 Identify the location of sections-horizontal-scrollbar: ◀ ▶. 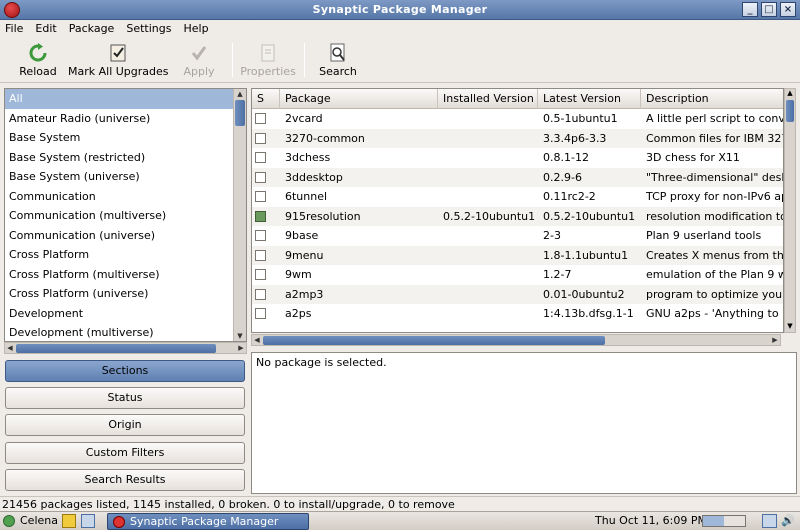
(125, 348).